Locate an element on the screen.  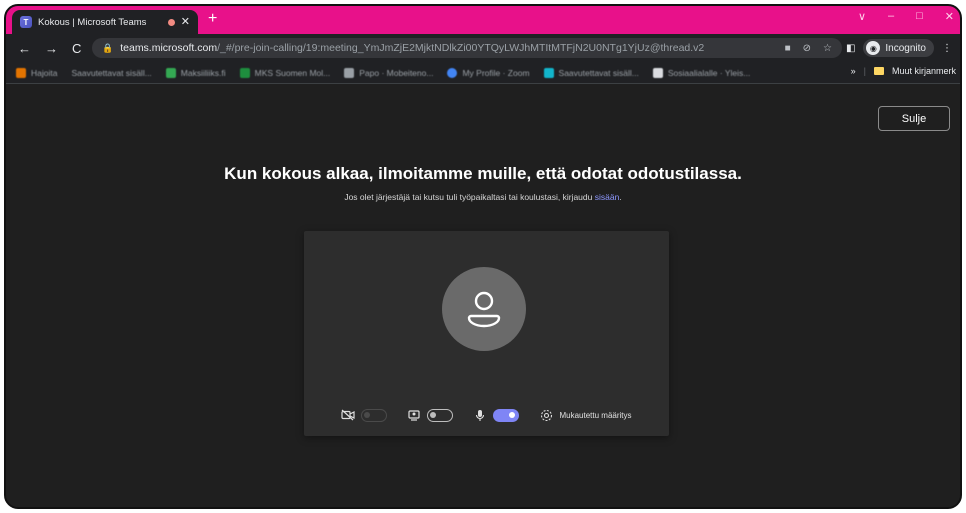
gear-icon is located at coordinates (546, 415).